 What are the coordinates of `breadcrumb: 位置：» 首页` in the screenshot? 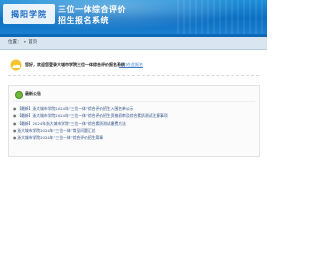 It's located at (133, 43).